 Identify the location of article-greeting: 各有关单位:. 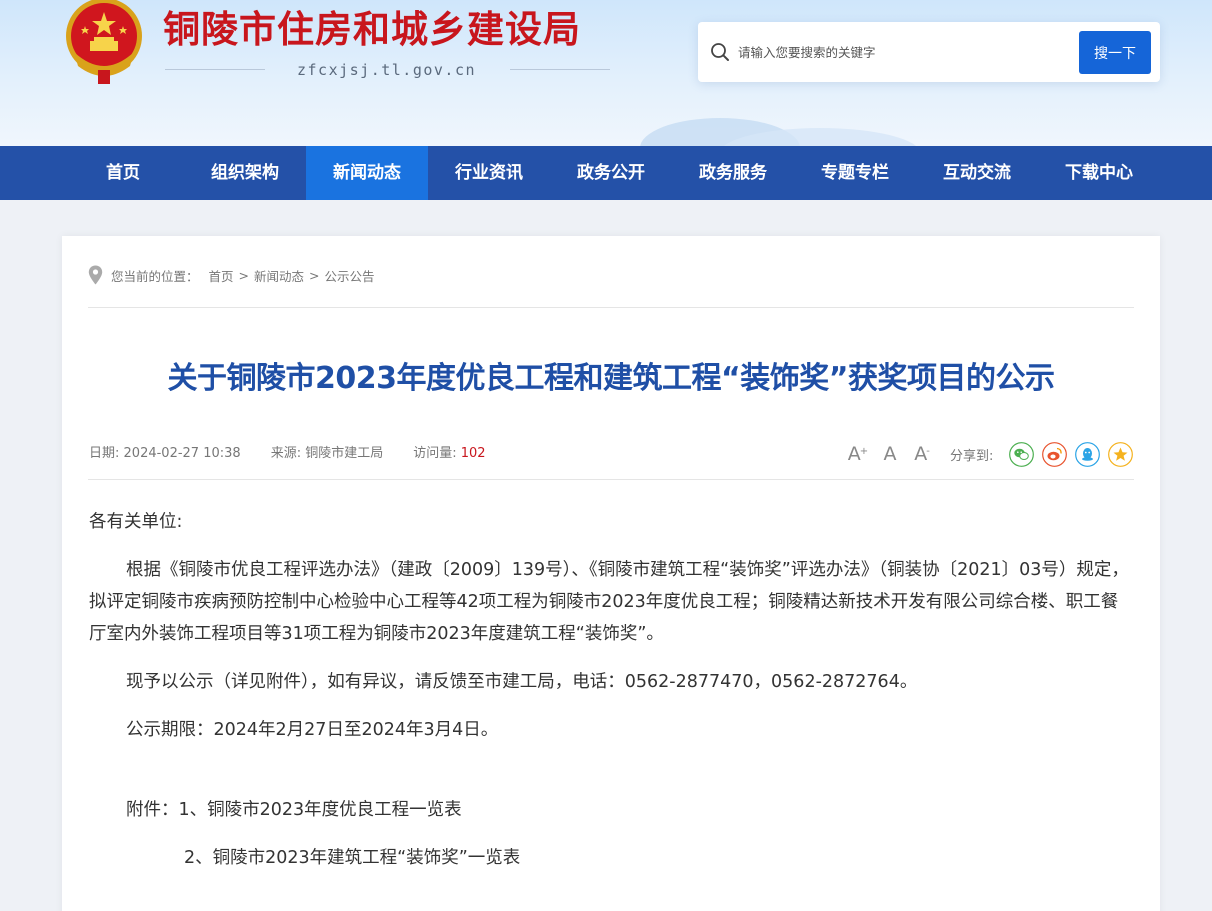
(136, 522).